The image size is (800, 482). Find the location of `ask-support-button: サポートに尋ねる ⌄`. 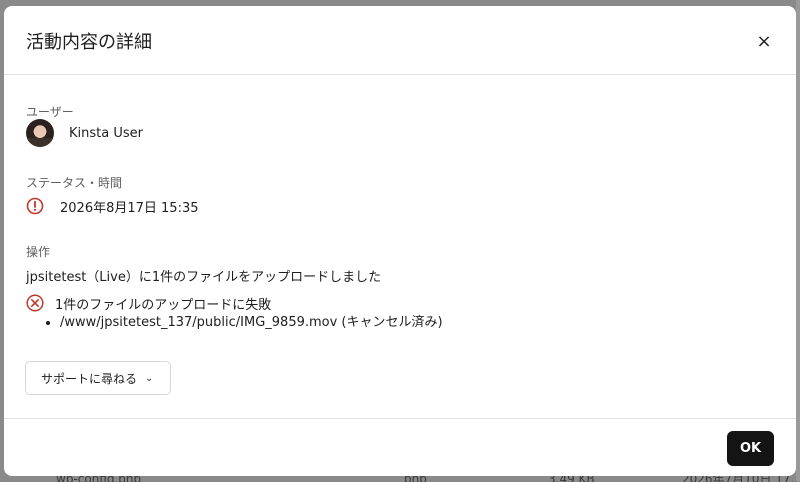

ask-support-button: サポートに尋ねる ⌄ is located at coordinates (98, 378).